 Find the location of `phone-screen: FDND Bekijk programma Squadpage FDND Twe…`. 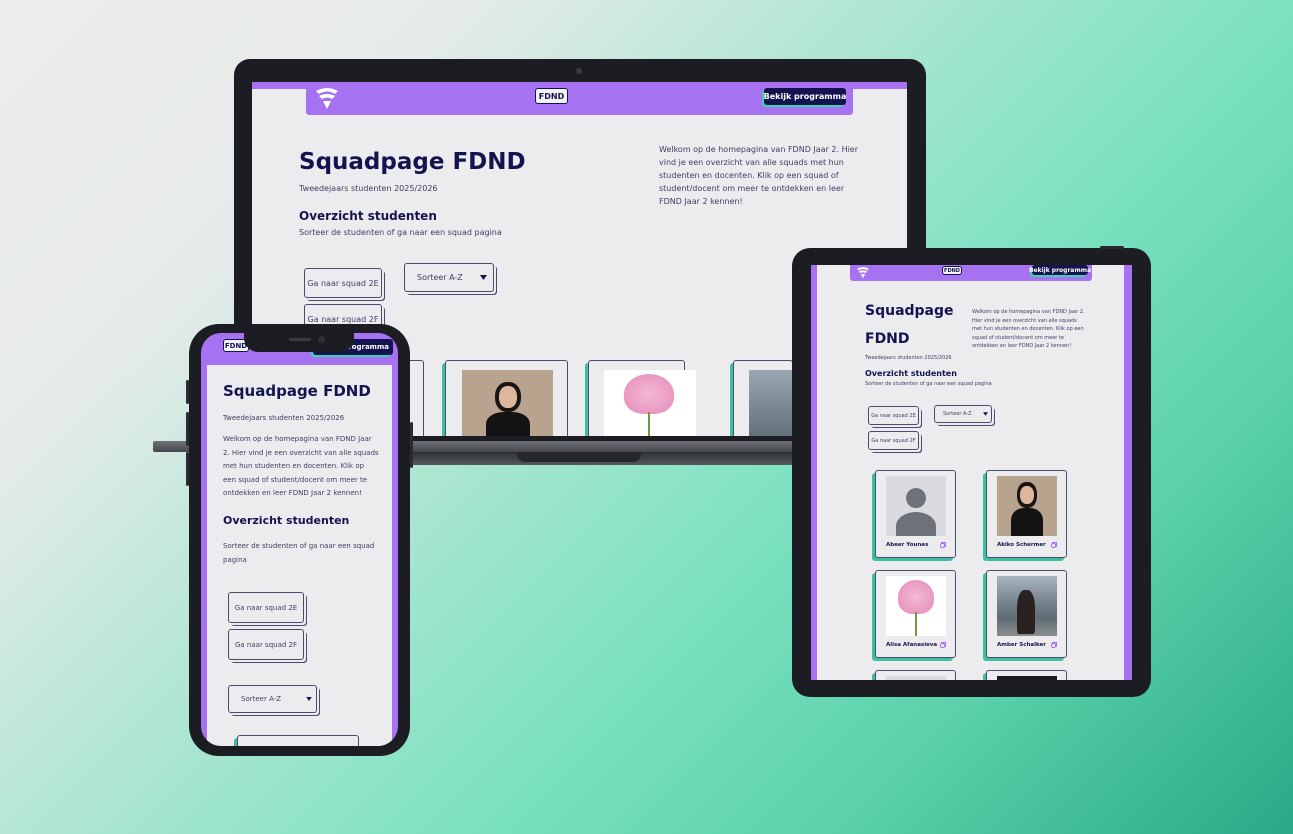

phone-screen: FDND Bekijk programma Squadpage FDND Twe… is located at coordinates (299, 539).